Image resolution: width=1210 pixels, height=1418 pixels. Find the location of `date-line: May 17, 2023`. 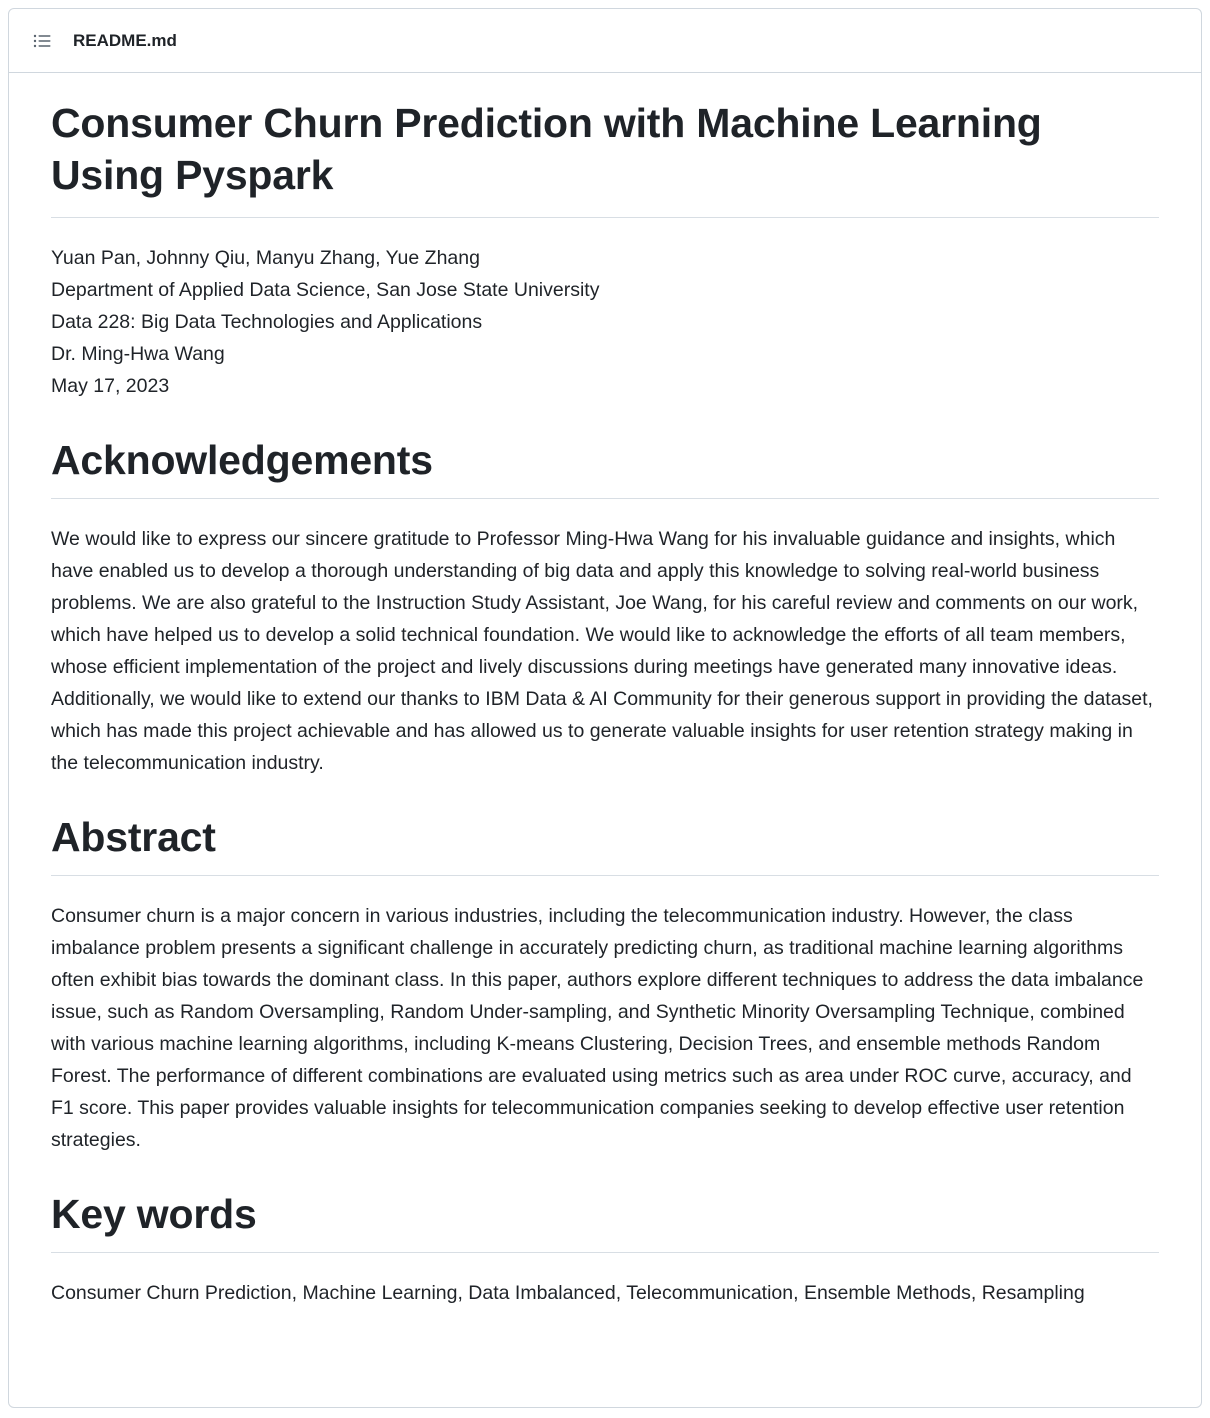

date-line: May 17, 2023 is located at coordinates (110, 386).